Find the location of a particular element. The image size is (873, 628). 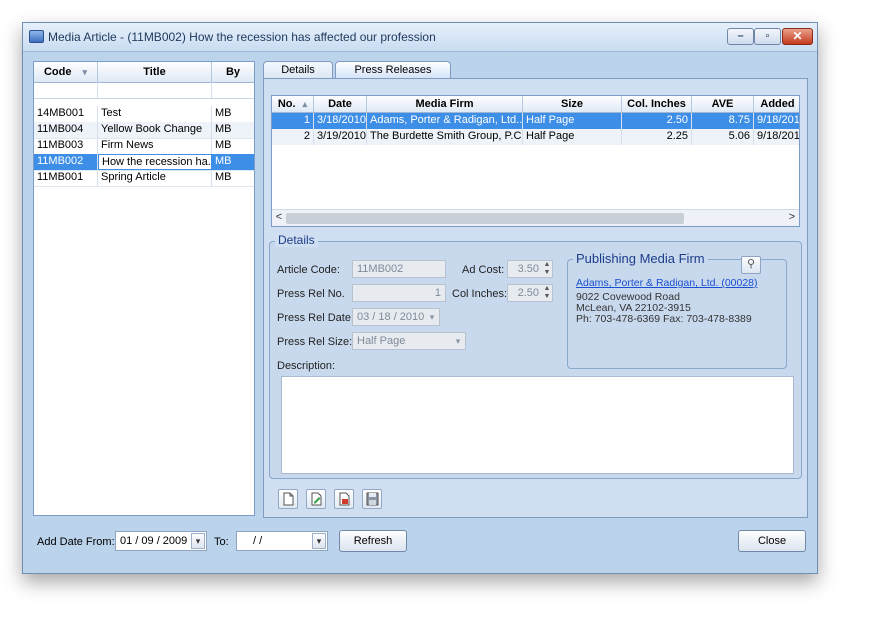

article-code-field: 11MB002 is located at coordinates (399, 269).